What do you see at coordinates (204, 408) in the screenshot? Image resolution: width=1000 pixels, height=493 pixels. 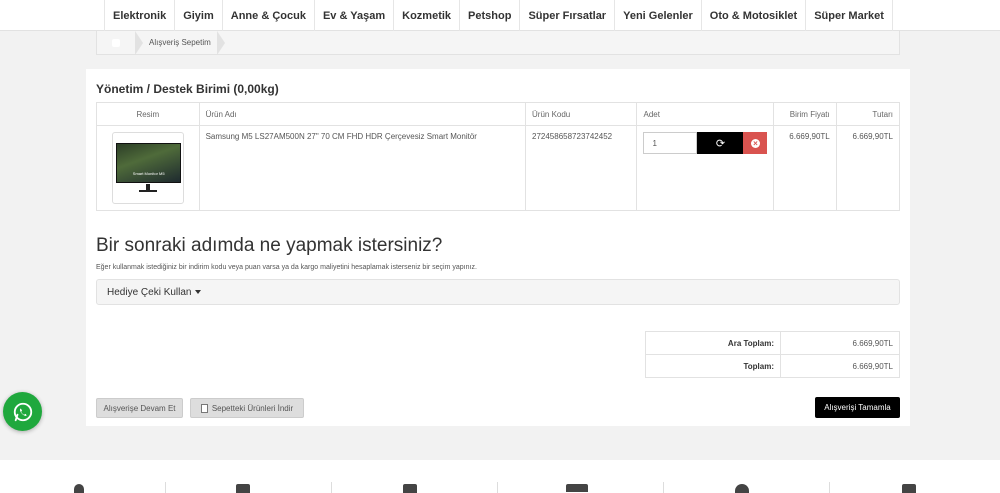 I see `document-icon` at bounding box center [204, 408].